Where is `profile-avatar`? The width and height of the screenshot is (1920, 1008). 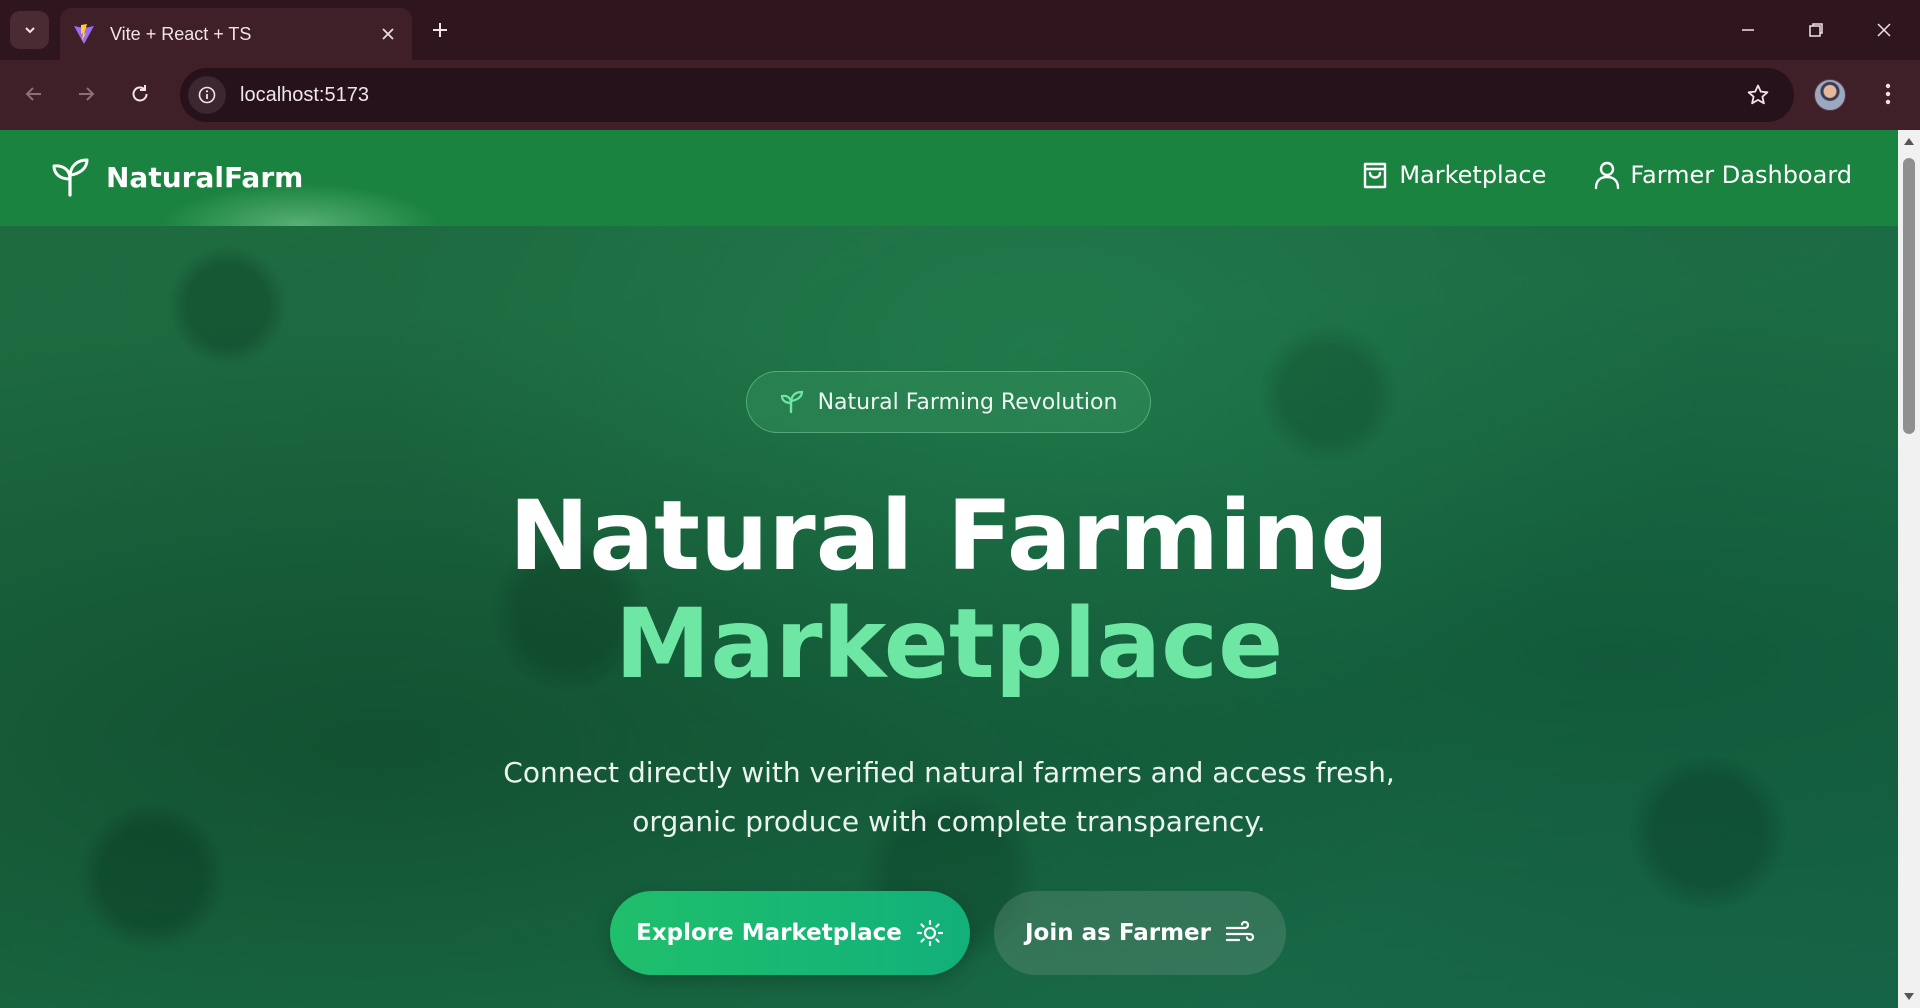
profile-avatar is located at coordinates (1830, 95).